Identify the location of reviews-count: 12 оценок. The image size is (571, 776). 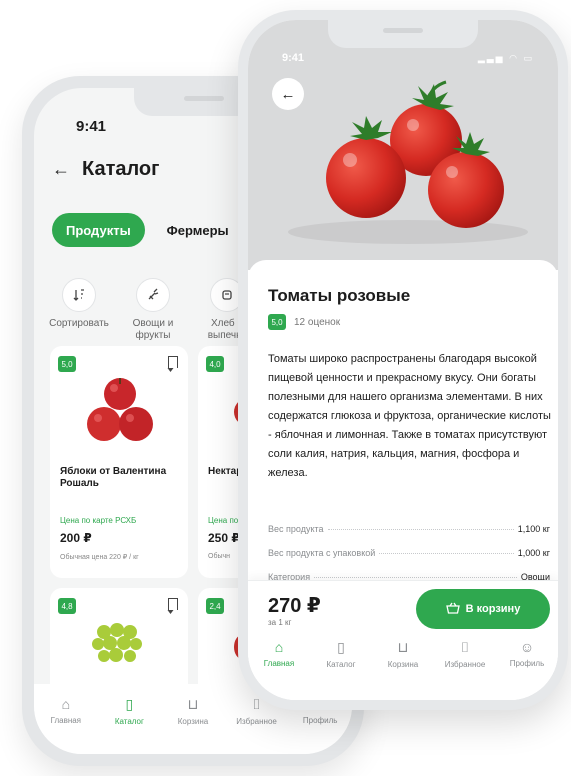
(317, 322).